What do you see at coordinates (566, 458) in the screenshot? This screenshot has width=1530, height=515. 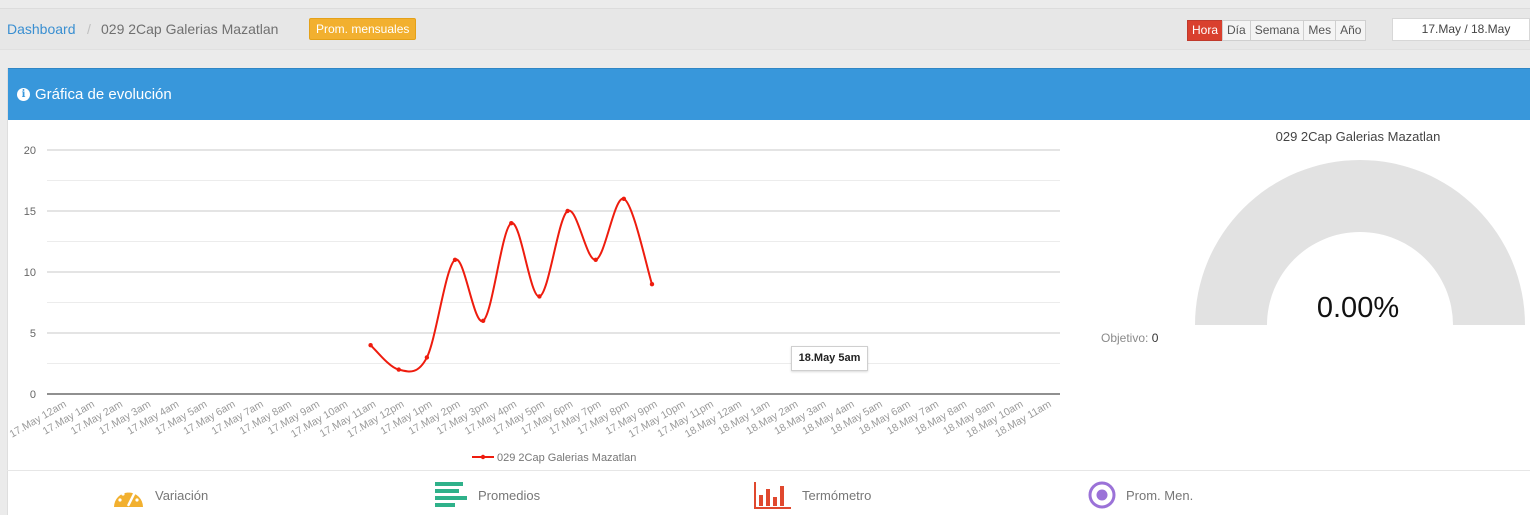 I see `legend-label: 029 2Cap Galerias Mazatlan` at bounding box center [566, 458].